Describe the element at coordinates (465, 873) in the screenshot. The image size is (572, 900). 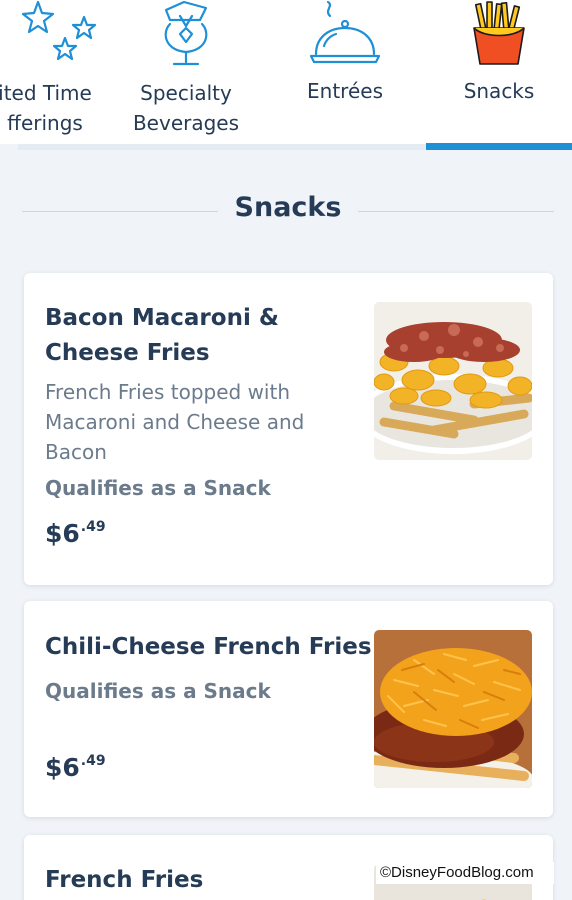
I see `watermark: ©DisneyFoodBlog.com` at that location.